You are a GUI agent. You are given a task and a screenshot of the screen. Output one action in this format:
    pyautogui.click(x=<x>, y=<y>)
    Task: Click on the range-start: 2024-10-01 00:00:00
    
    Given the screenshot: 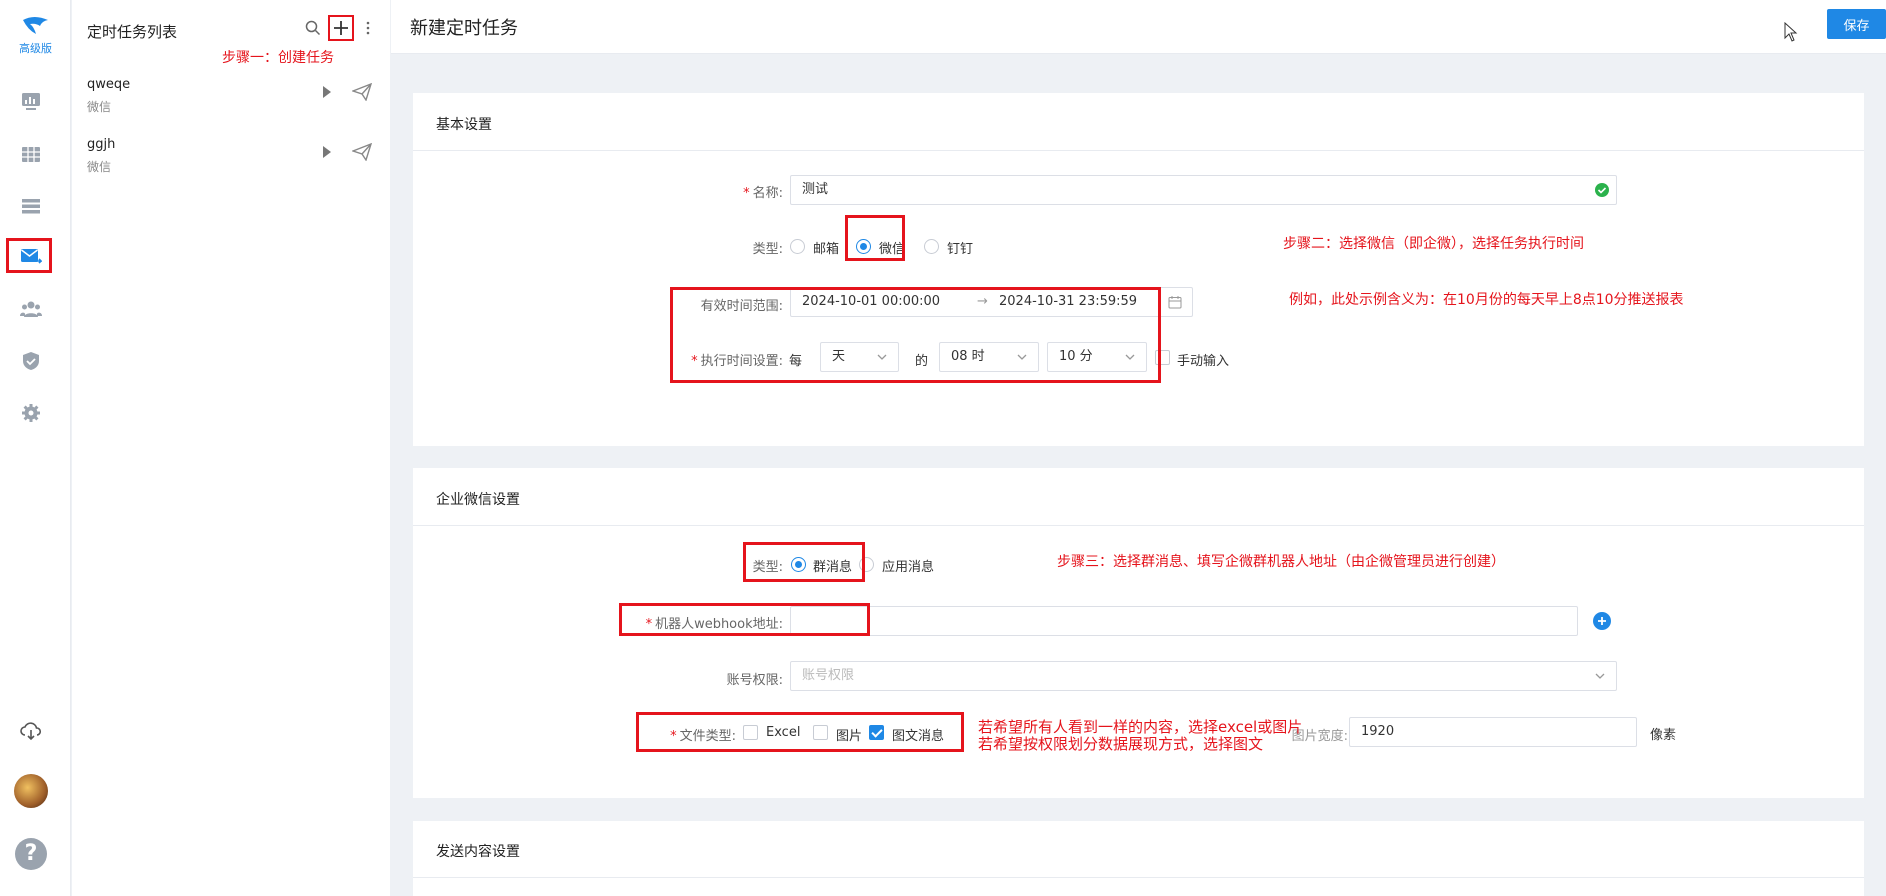 What is the action you would take?
    pyautogui.click(x=871, y=301)
    